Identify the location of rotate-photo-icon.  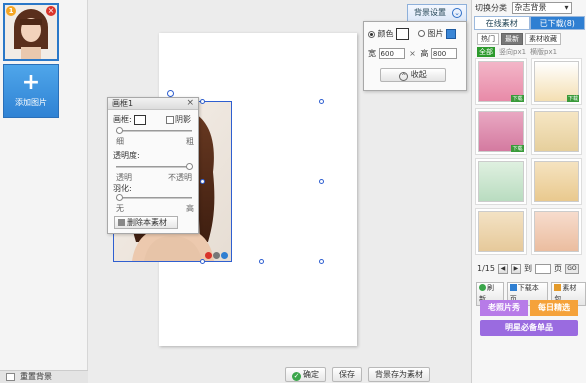
(216, 255).